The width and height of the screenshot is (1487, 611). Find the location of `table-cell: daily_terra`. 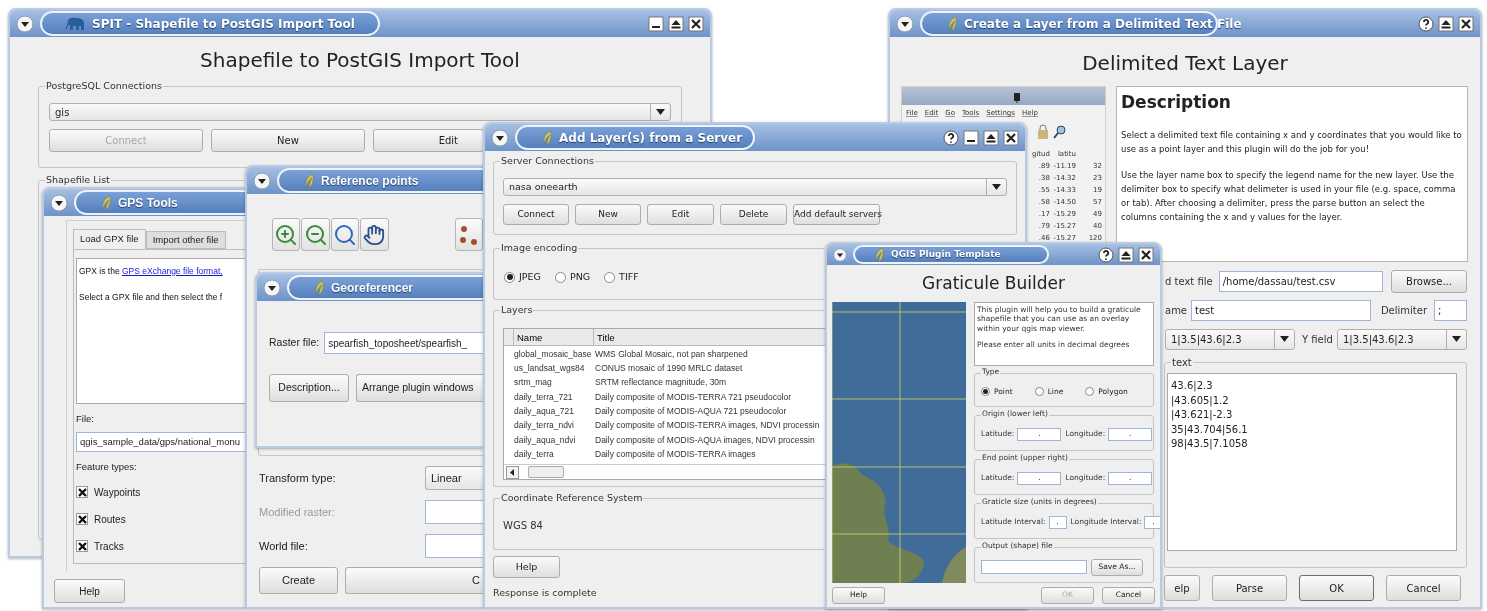

table-cell: daily_terra is located at coordinates (534, 453).